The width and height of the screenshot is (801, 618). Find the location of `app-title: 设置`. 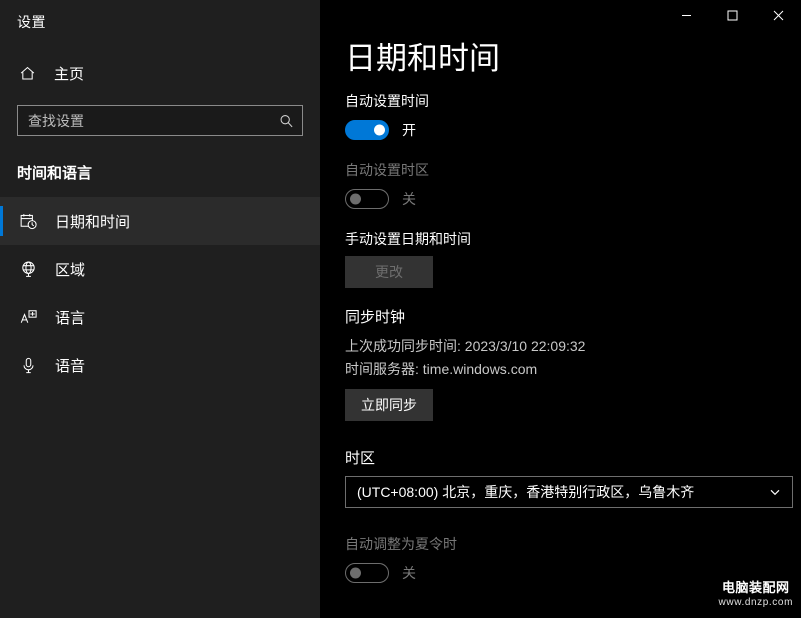

app-title: 设置 is located at coordinates (31, 22).